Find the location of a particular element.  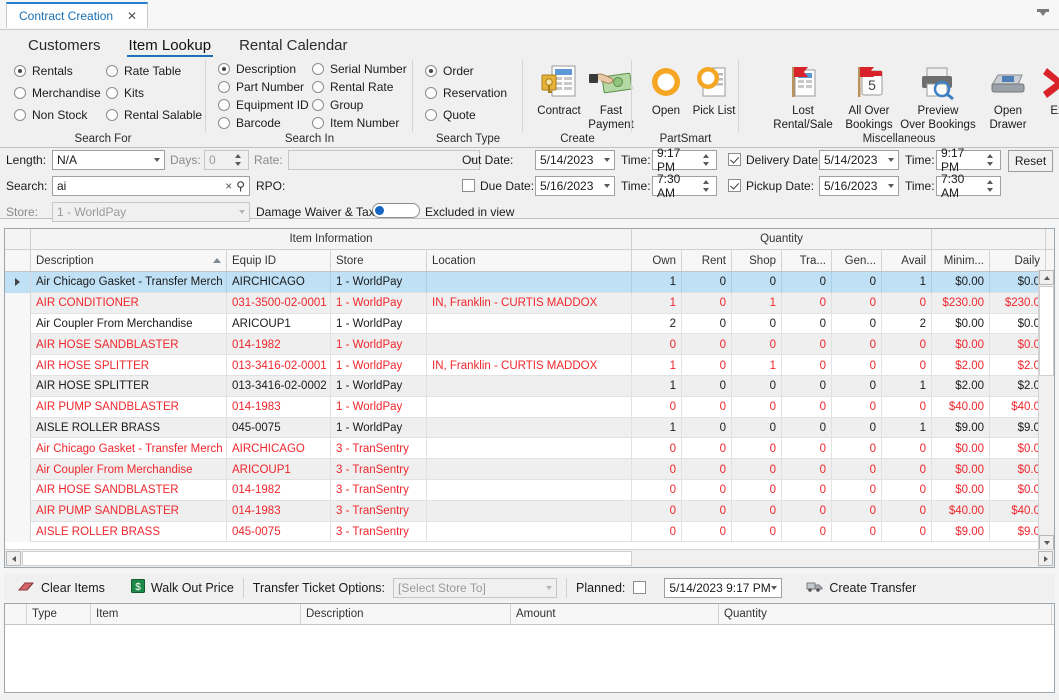

pickup-date-picker: 5/16/2023 is located at coordinates (859, 186).